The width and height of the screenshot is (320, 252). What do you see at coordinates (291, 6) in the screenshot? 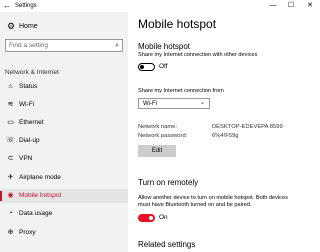
I see `maximize-button: ☐` at bounding box center [291, 6].